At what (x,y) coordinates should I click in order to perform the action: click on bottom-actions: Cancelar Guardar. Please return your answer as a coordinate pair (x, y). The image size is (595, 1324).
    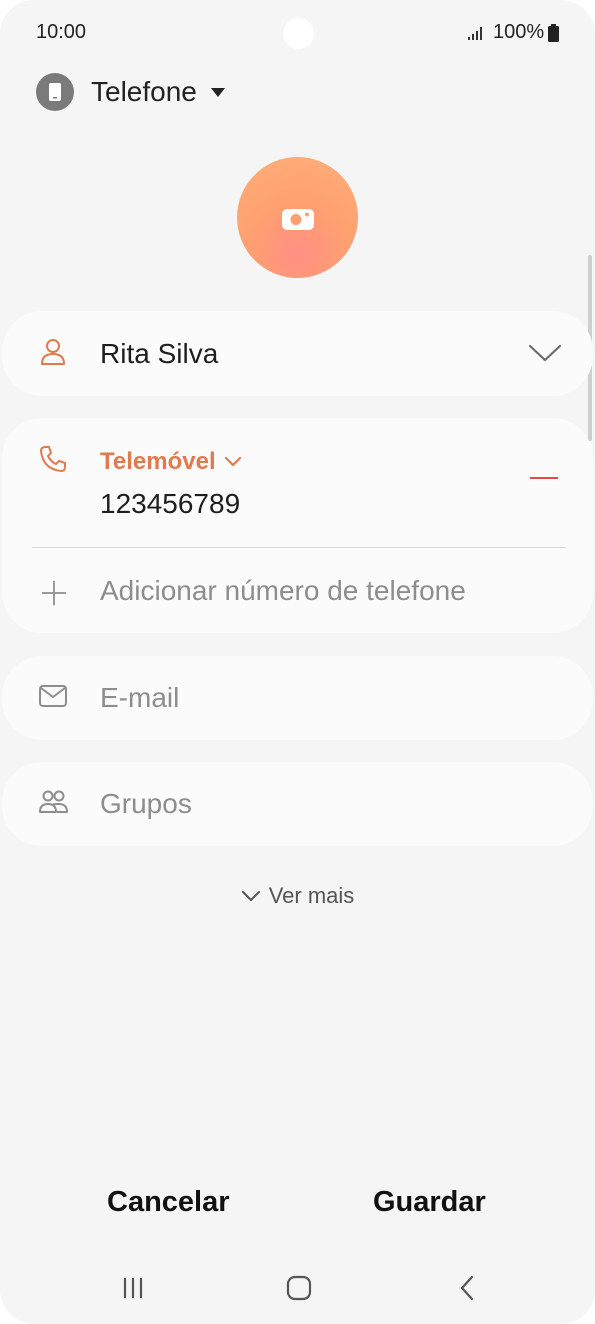
    Looking at the image, I should click on (297, 1209).